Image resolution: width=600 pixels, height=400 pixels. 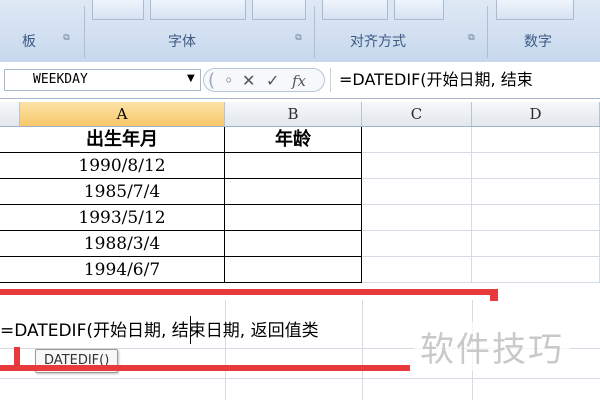 I want to click on column-header-row: A B C D, so click(x=300, y=114).